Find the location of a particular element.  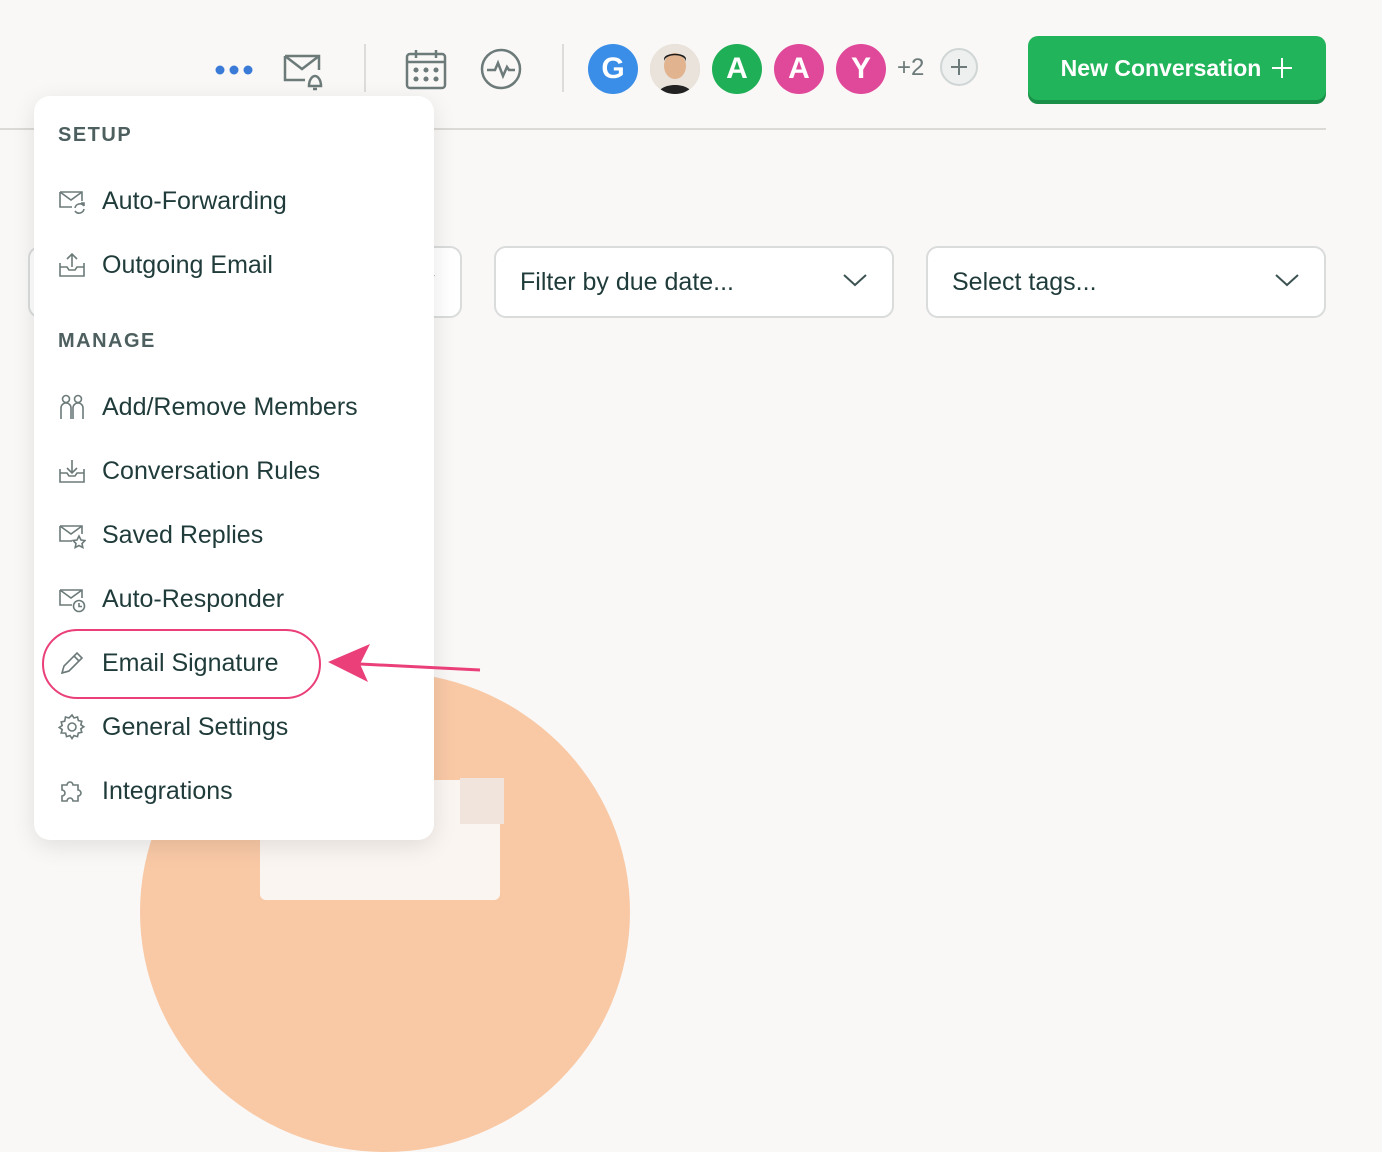

new-conversation-label: New Conversation is located at coordinates (1161, 67).